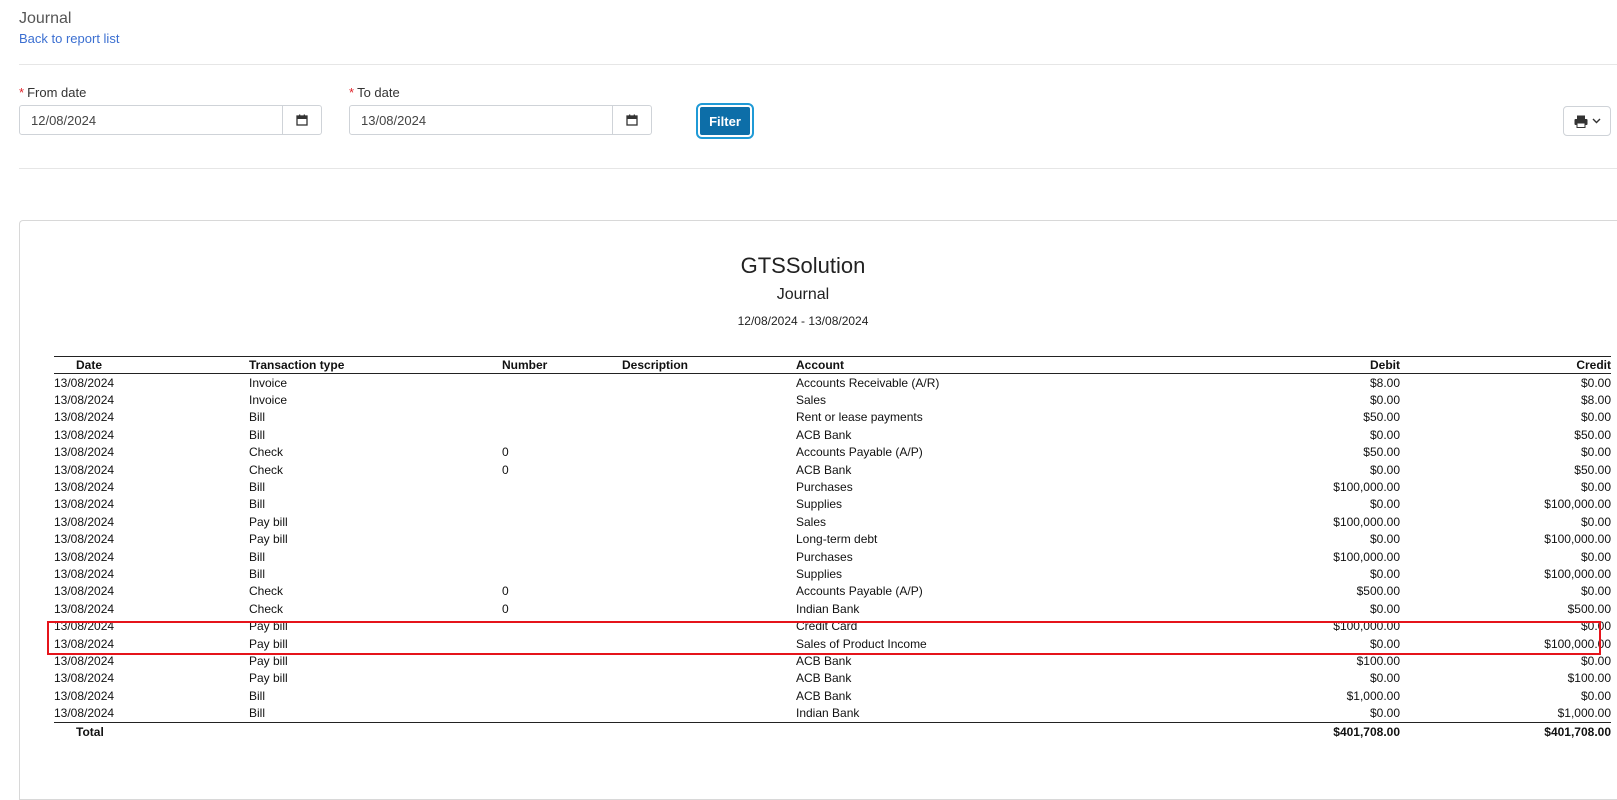 Image resolution: width=1617 pixels, height=800 pixels. Describe the element at coordinates (1587, 121) in the screenshot. I see `print-dropdown-button` at that location.